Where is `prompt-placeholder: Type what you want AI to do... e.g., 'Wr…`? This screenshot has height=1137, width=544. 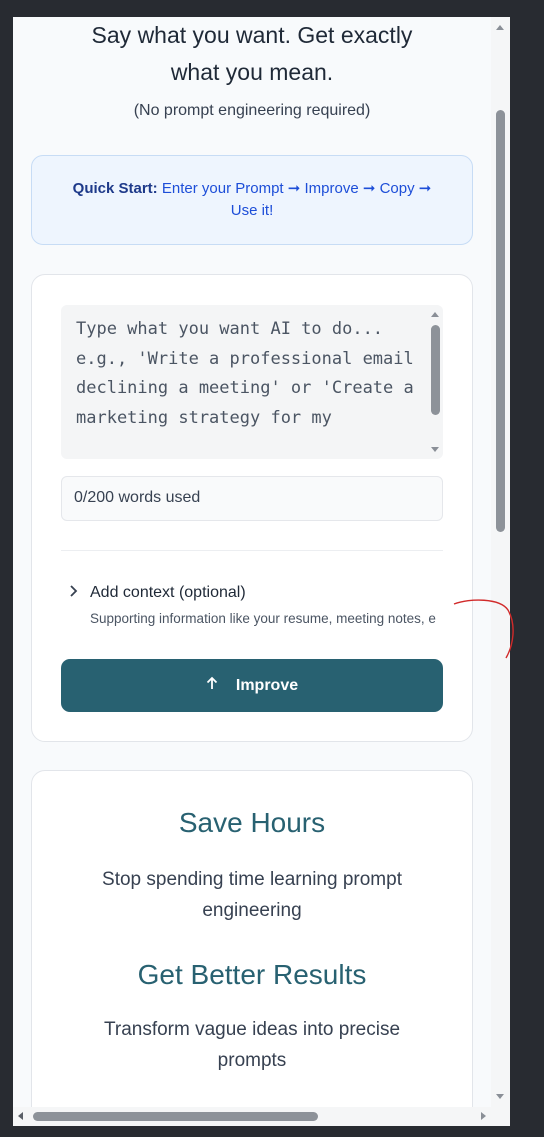
prompt-placeholder: Type what you want AI to do... e.g., 'Wr… is located at coordinates (250, 373).